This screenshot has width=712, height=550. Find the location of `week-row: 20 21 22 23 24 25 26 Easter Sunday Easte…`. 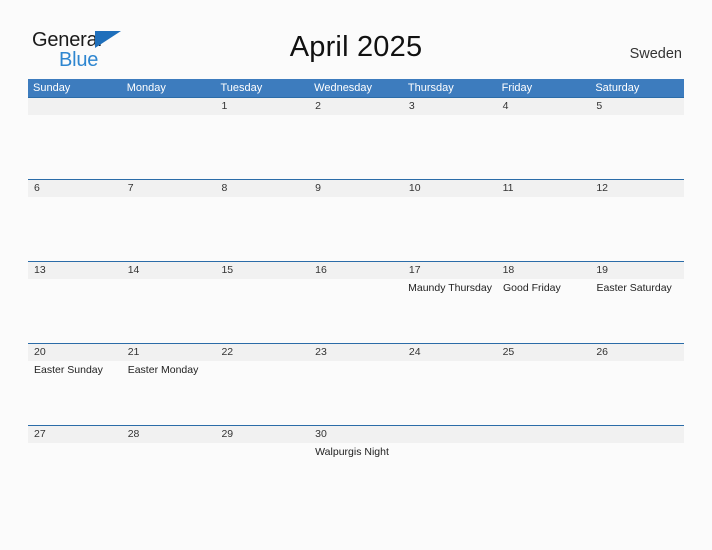

week-row: 20 21 22 23 24 25 26 Easter Sunday Easte… is located at coordinates (356, 384).